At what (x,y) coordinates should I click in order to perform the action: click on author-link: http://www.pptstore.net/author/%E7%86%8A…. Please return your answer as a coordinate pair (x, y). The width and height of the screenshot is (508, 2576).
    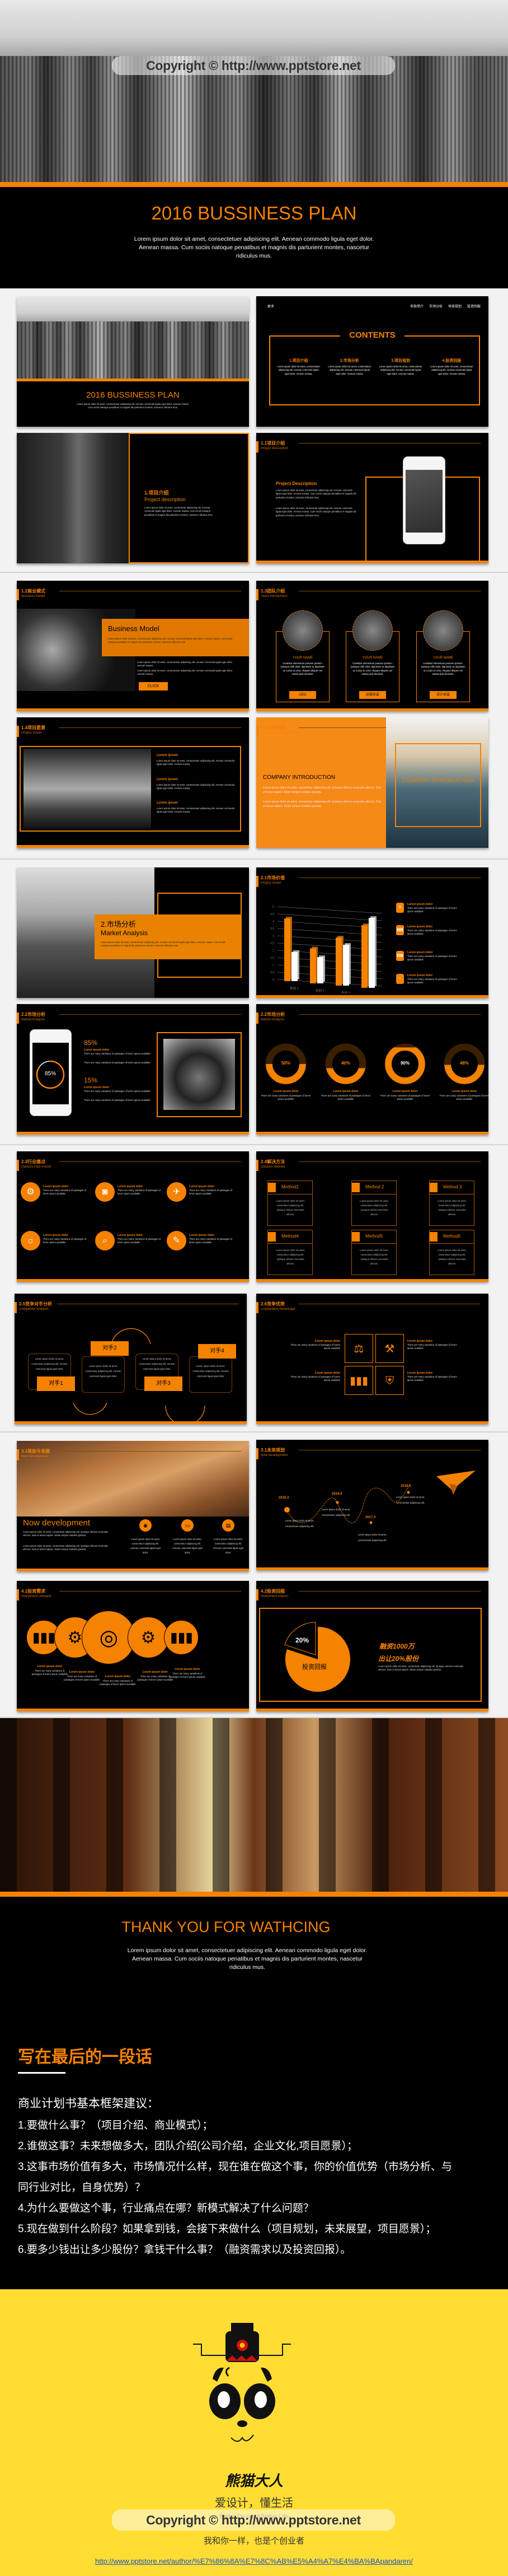
    Looking at the image, I should click on (254, 2561).